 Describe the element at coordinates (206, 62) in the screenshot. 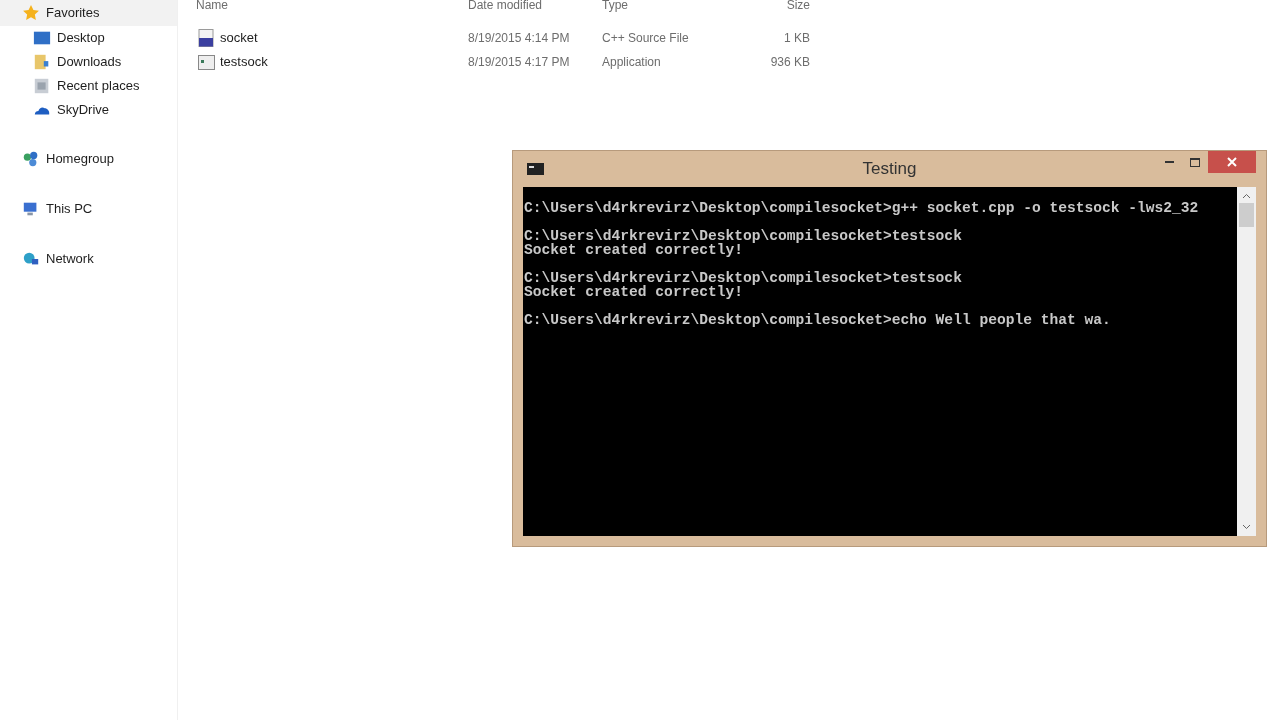

I see `application-icon` at that location.